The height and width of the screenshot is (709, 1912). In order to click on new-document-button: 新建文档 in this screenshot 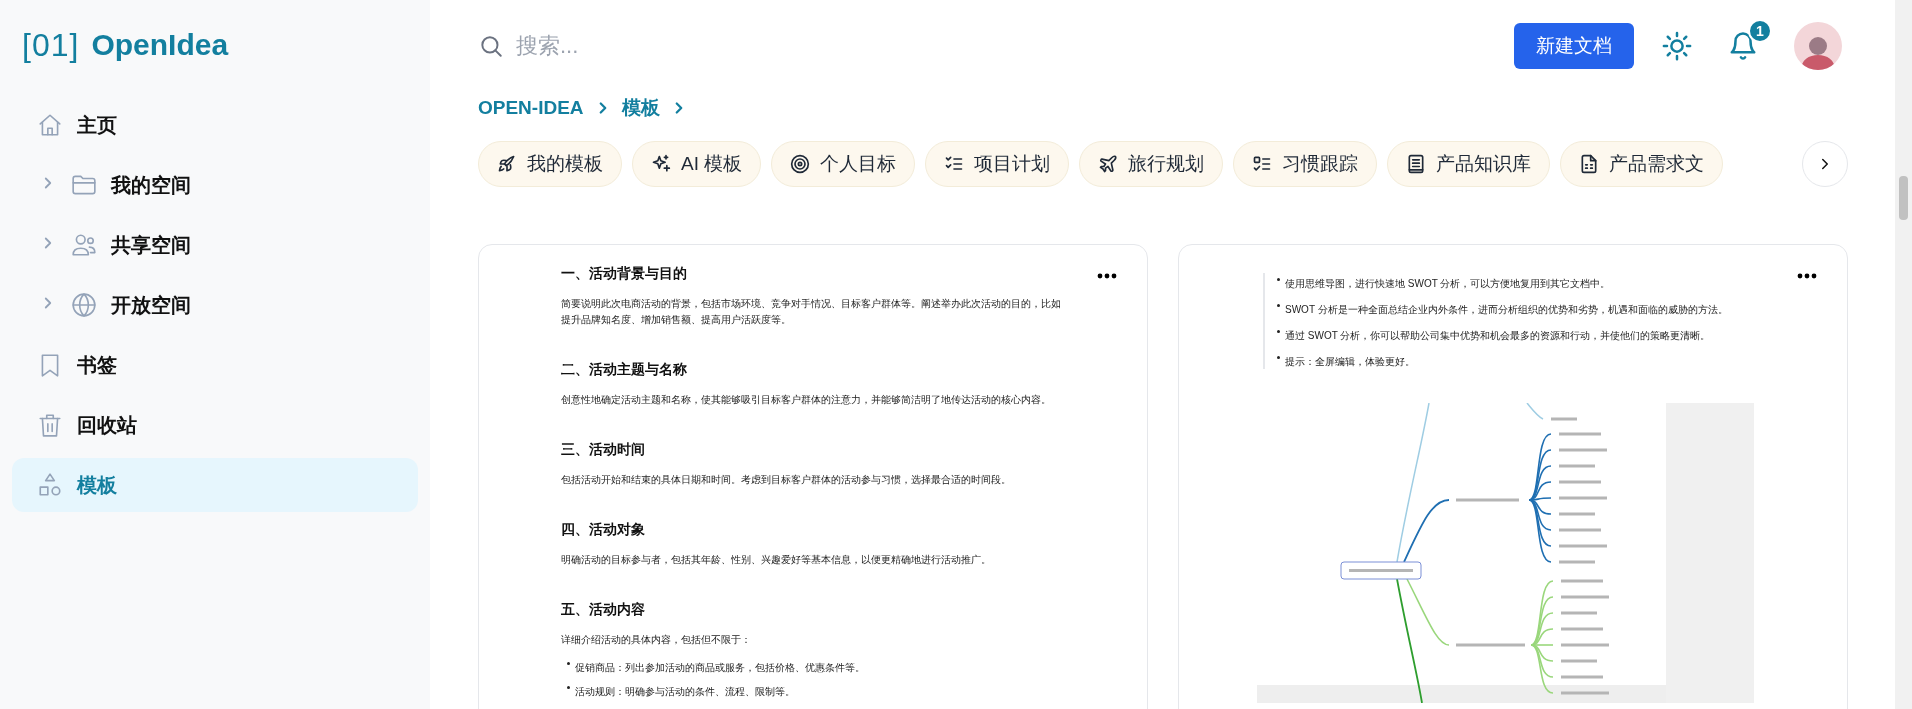, I will do `click(1574, 46)`.